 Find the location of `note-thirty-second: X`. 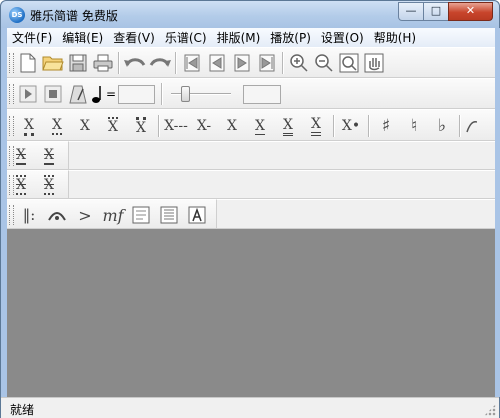

note-thirty-second: X is located at coordinates (316, 126).